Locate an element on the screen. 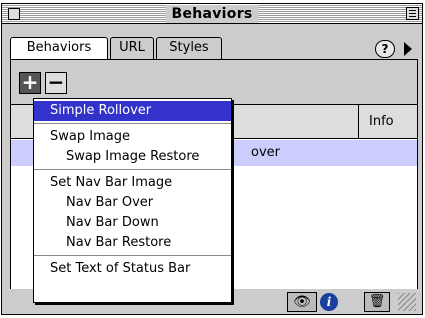 The image size is (425, 318). help-button: ? is located at coordinates (385, 49).